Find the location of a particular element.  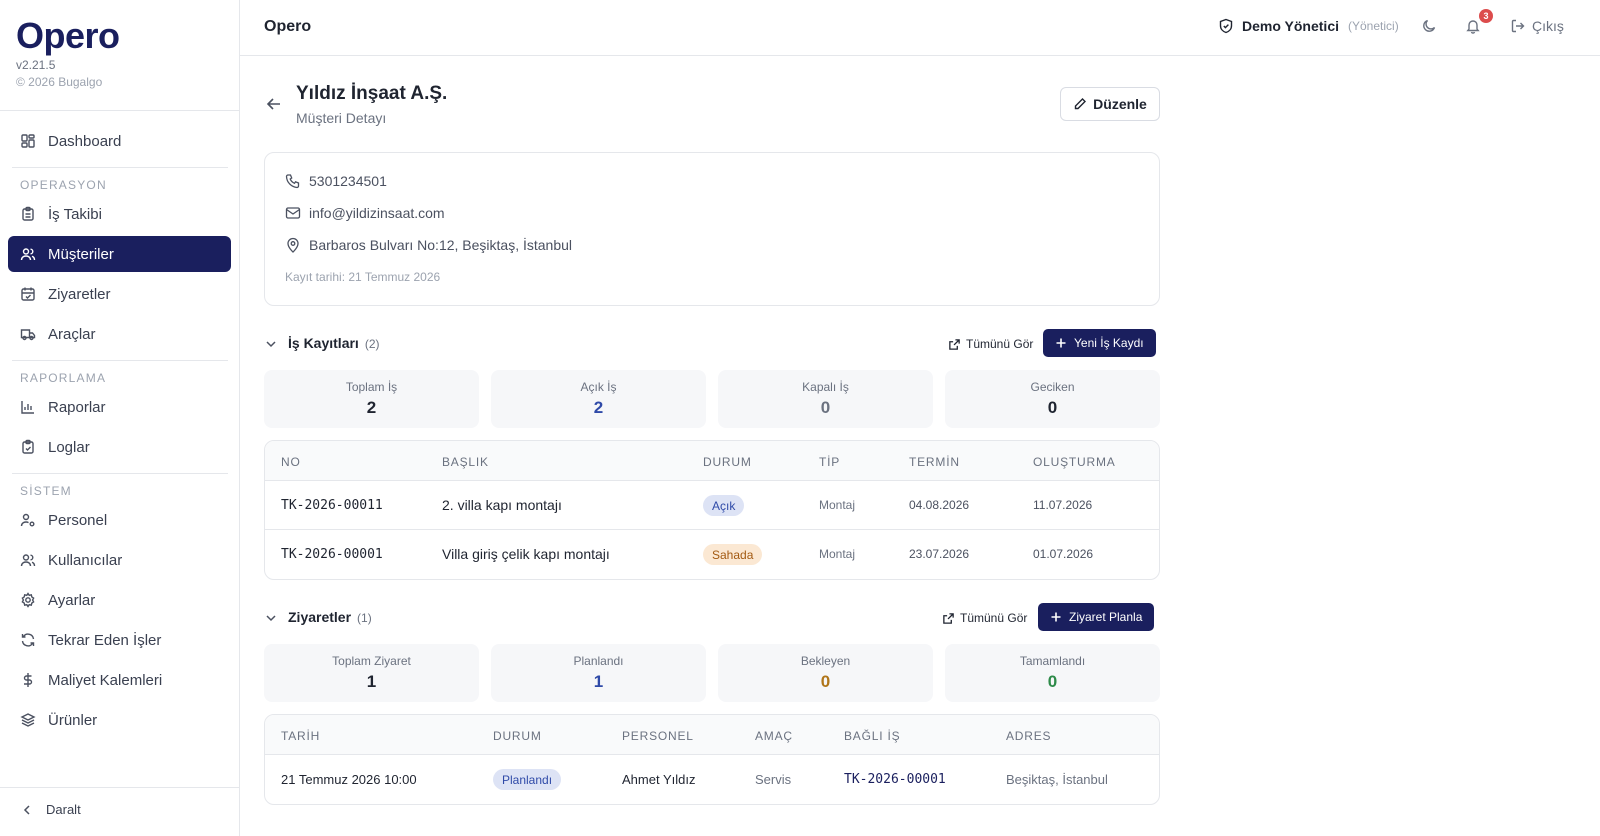

logout-label: Çıkış is located at coordinates (1548, 26).